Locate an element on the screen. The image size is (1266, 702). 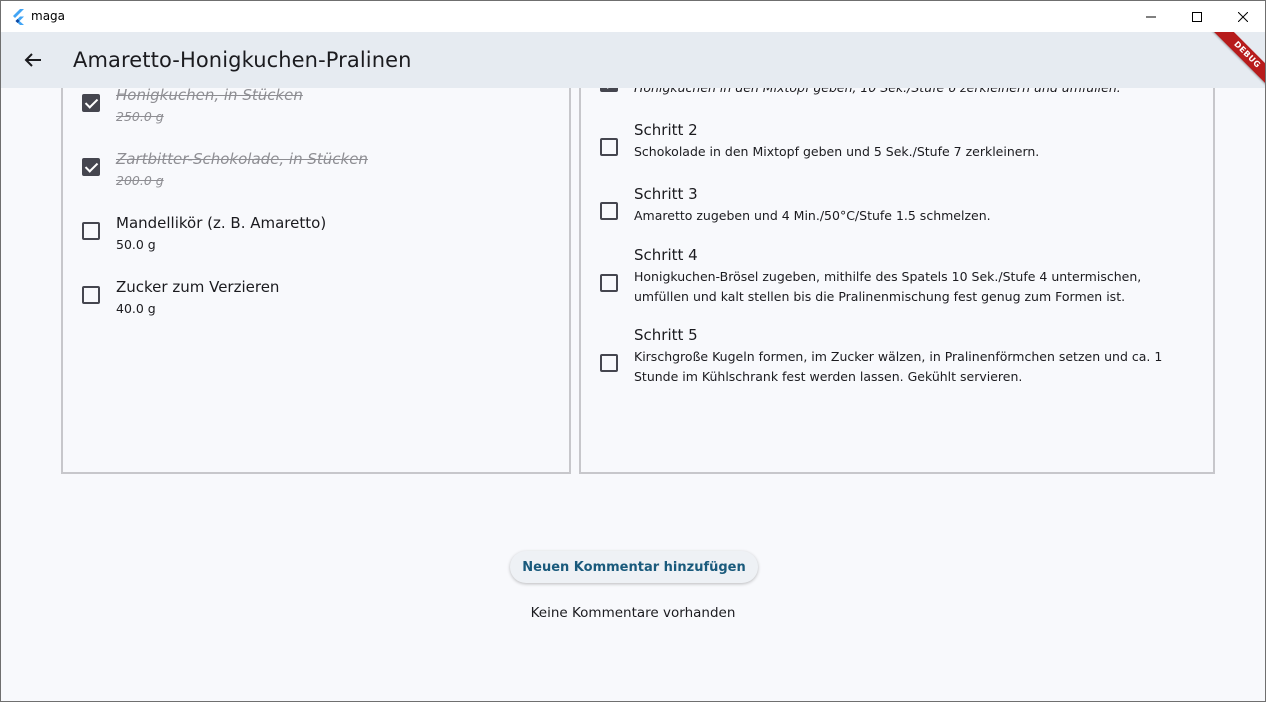
ingredient-name: Mandellikör (z. B. Amaretto) is located at coordinates (221, 223).